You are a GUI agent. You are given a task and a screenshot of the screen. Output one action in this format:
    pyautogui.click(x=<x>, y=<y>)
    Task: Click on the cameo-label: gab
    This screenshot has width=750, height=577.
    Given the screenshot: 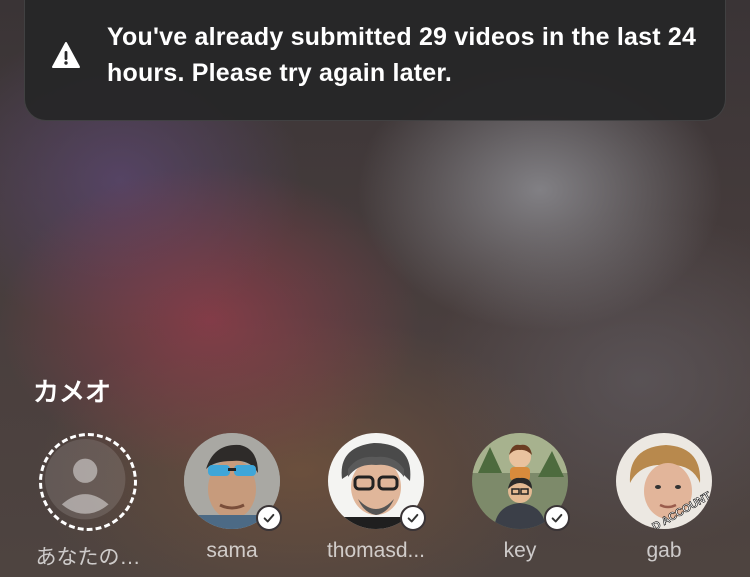 What is the action you would take?
    pyautogui.click(x=664, y=550)
    